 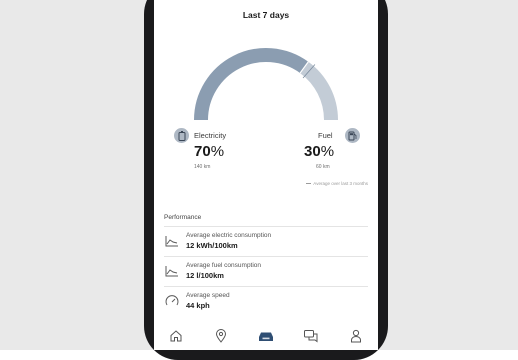 I want to click on metric-value: 44 kph, so click(x=198, y=305).